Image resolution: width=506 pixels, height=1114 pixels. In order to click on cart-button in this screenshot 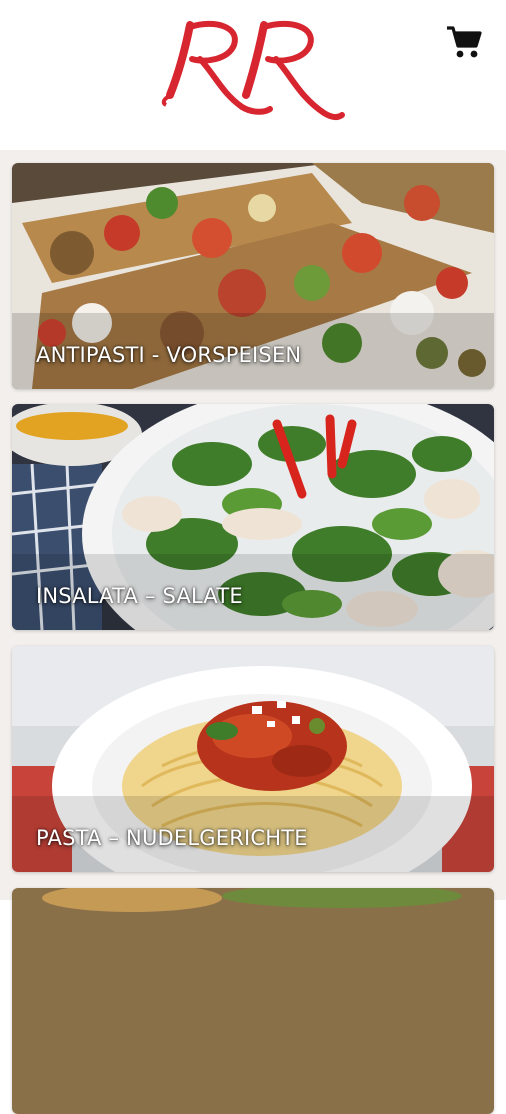, I will do `click(464, 42)`.